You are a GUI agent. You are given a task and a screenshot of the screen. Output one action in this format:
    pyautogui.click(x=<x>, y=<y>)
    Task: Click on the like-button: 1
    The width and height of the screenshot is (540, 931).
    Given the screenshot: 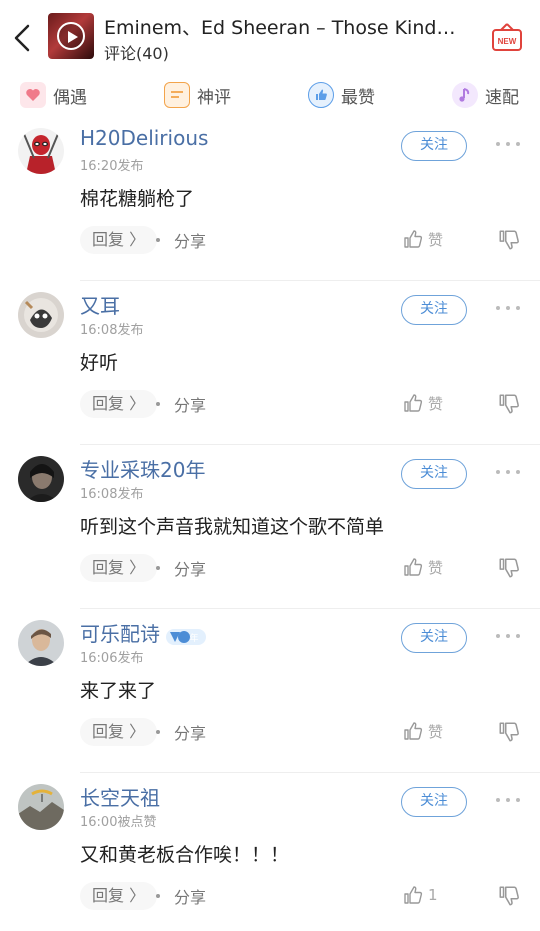 What is the action you would take?
    pyautogui.click(x=420, y=895)
    